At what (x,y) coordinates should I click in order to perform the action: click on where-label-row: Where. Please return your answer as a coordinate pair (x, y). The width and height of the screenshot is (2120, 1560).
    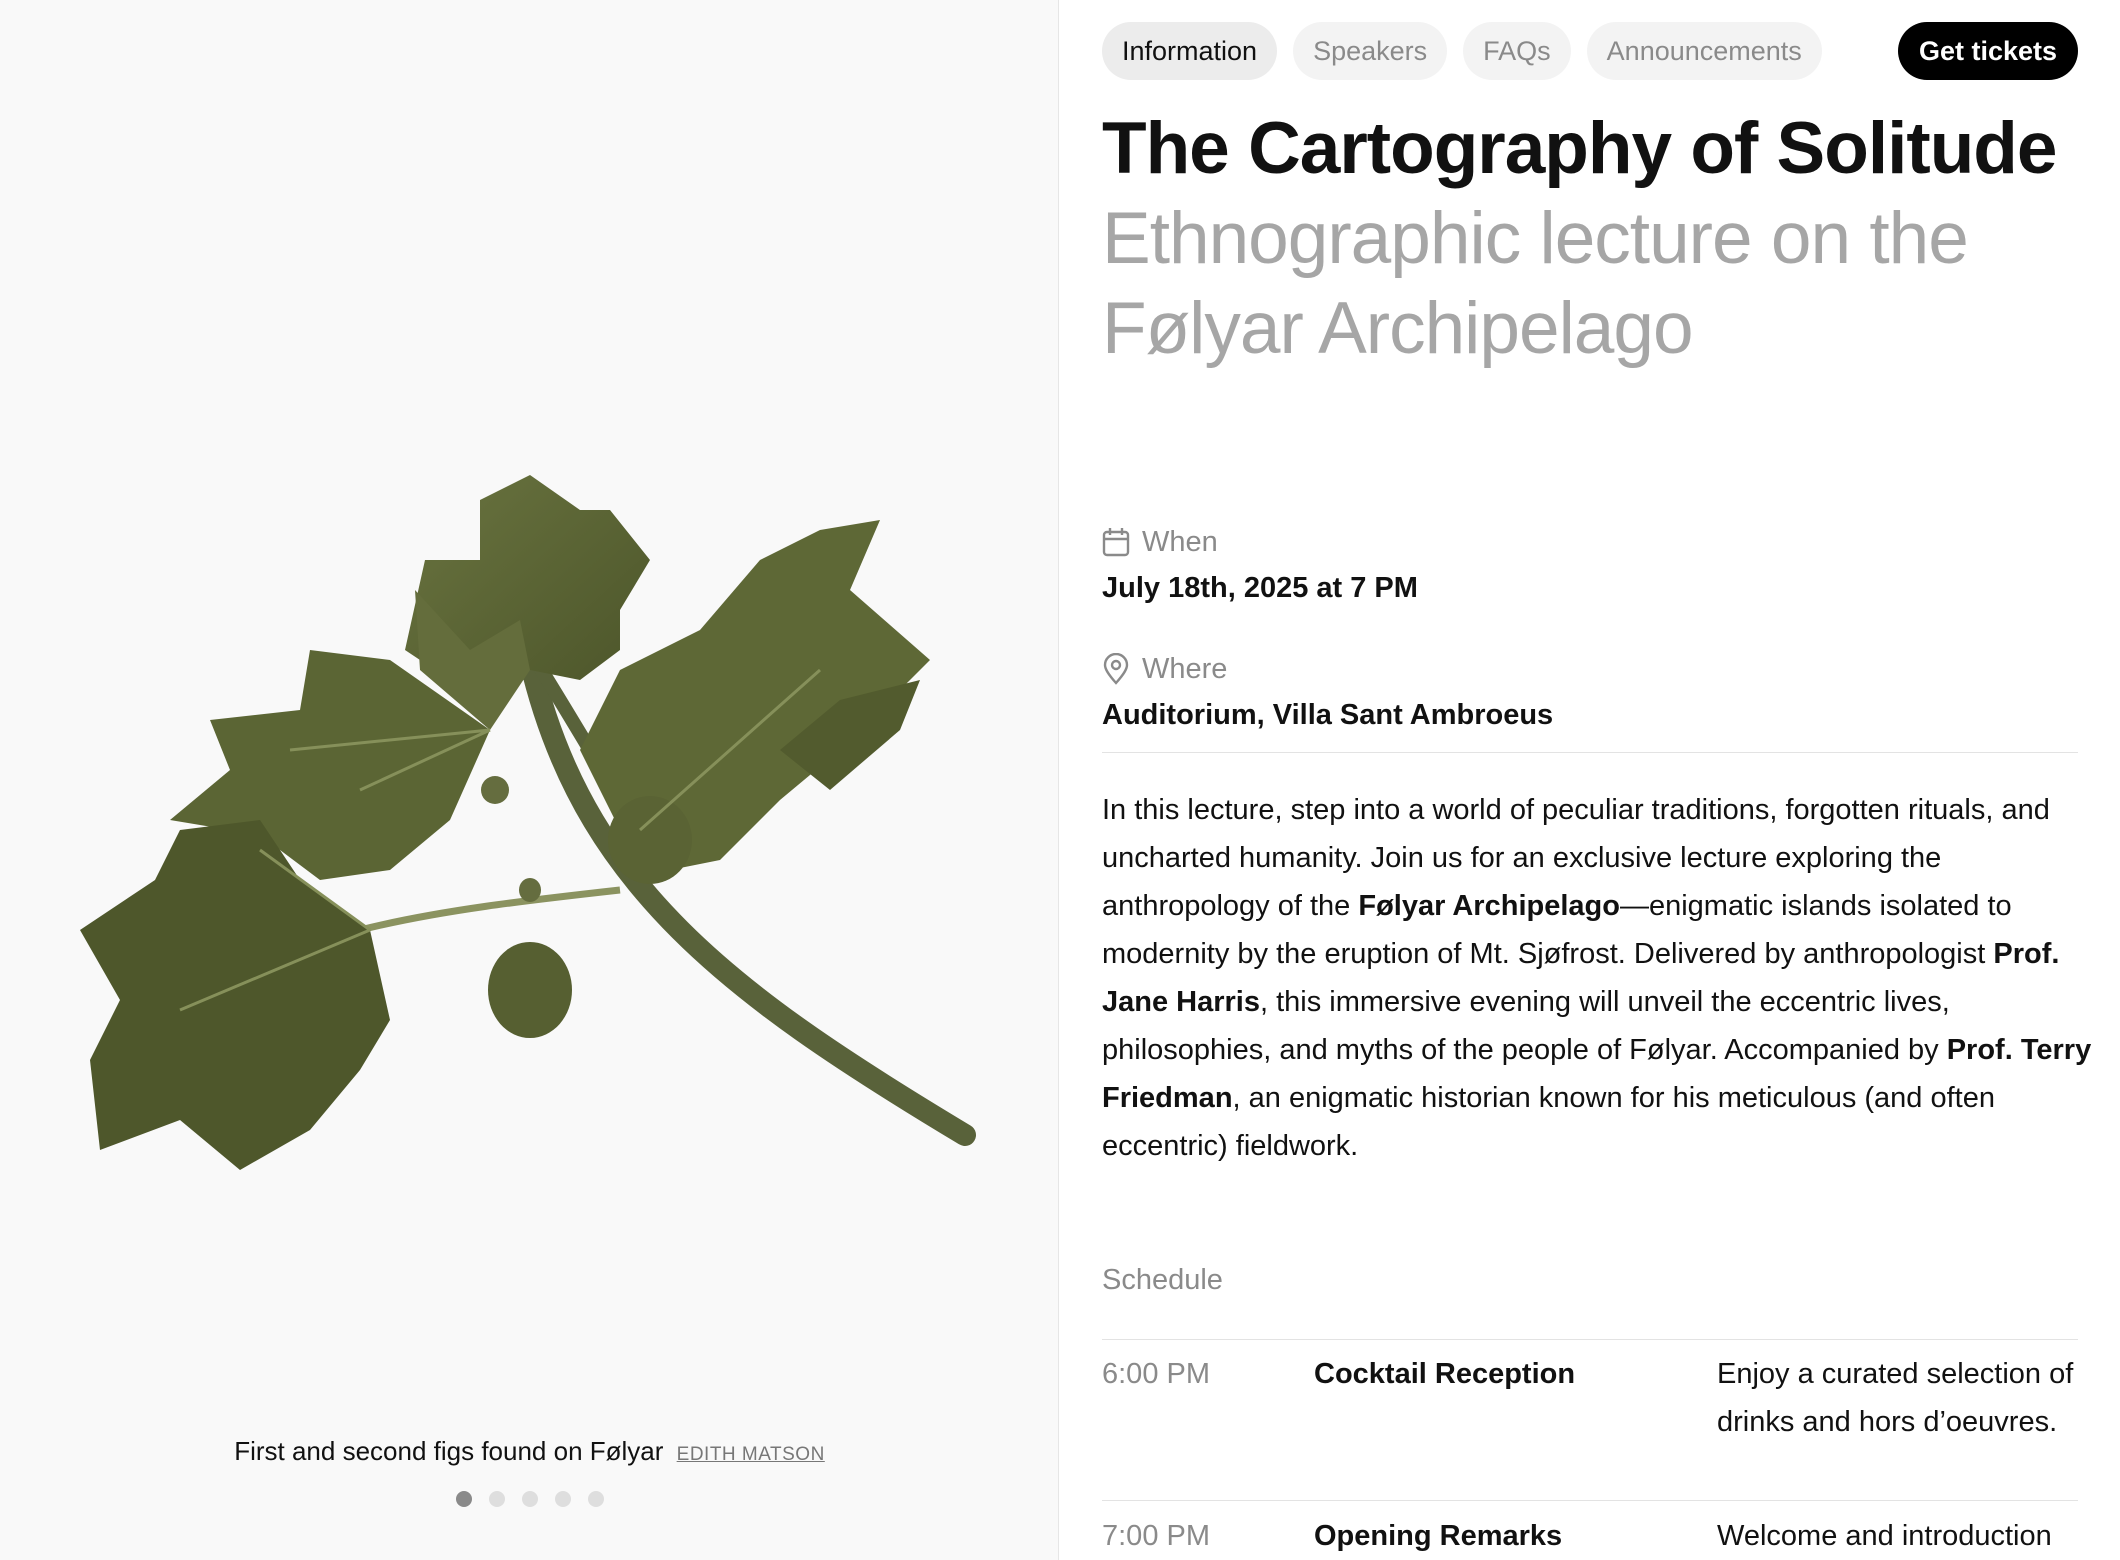
    Looking at the image, I should click on (1327, 669).